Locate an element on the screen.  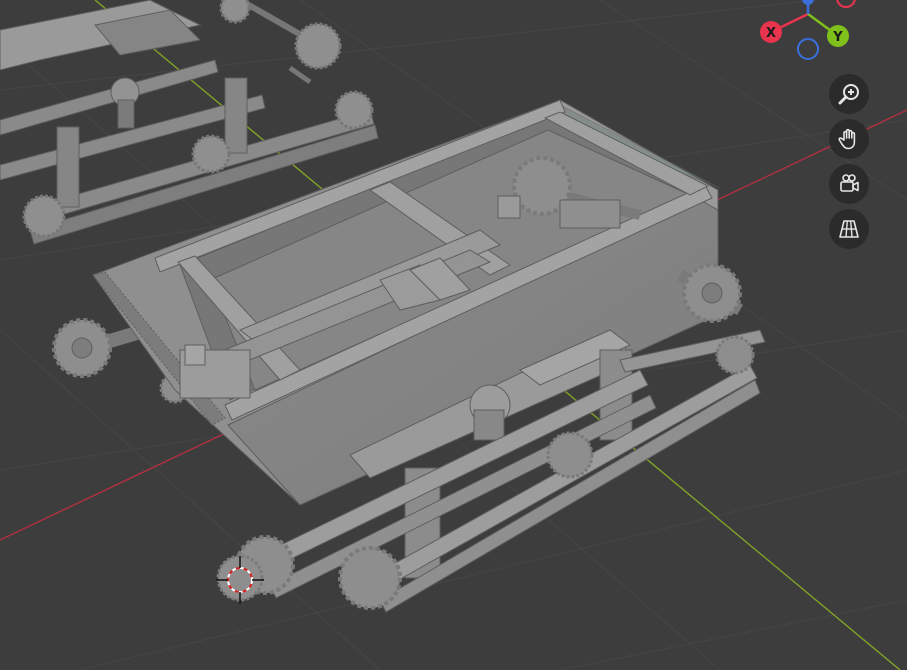
gizmo-neg-x-ball is located at coordinates (846, 4).